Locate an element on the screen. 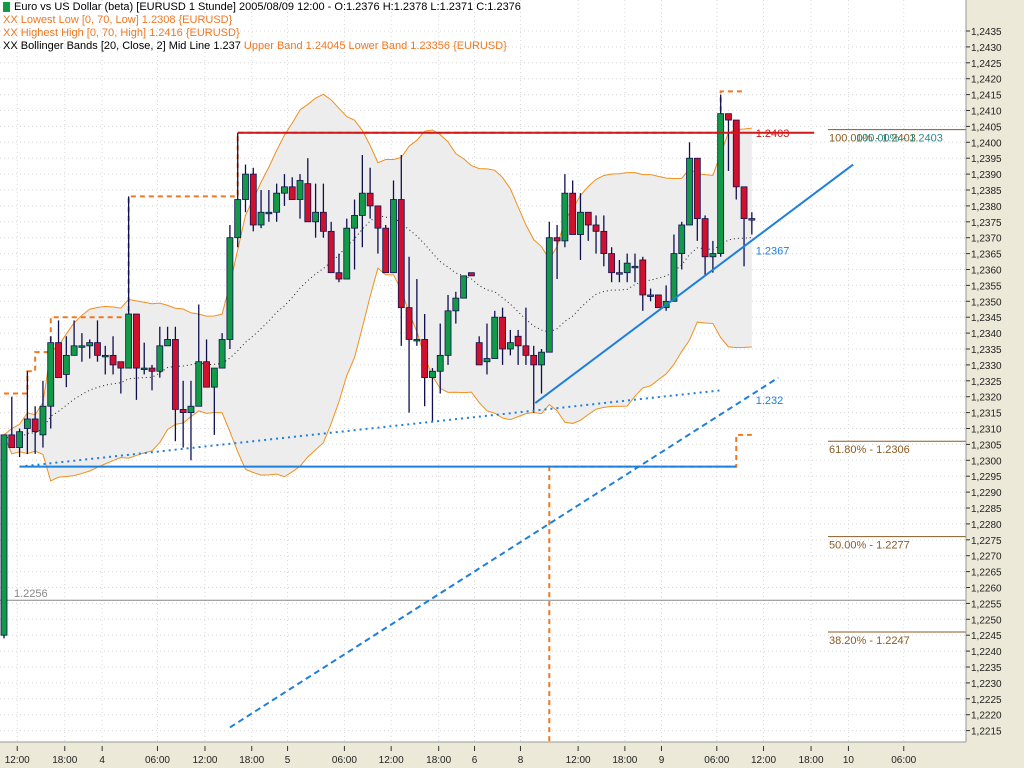  rising-trendline-label: 1.2367 is located at coordinates (773, 251).